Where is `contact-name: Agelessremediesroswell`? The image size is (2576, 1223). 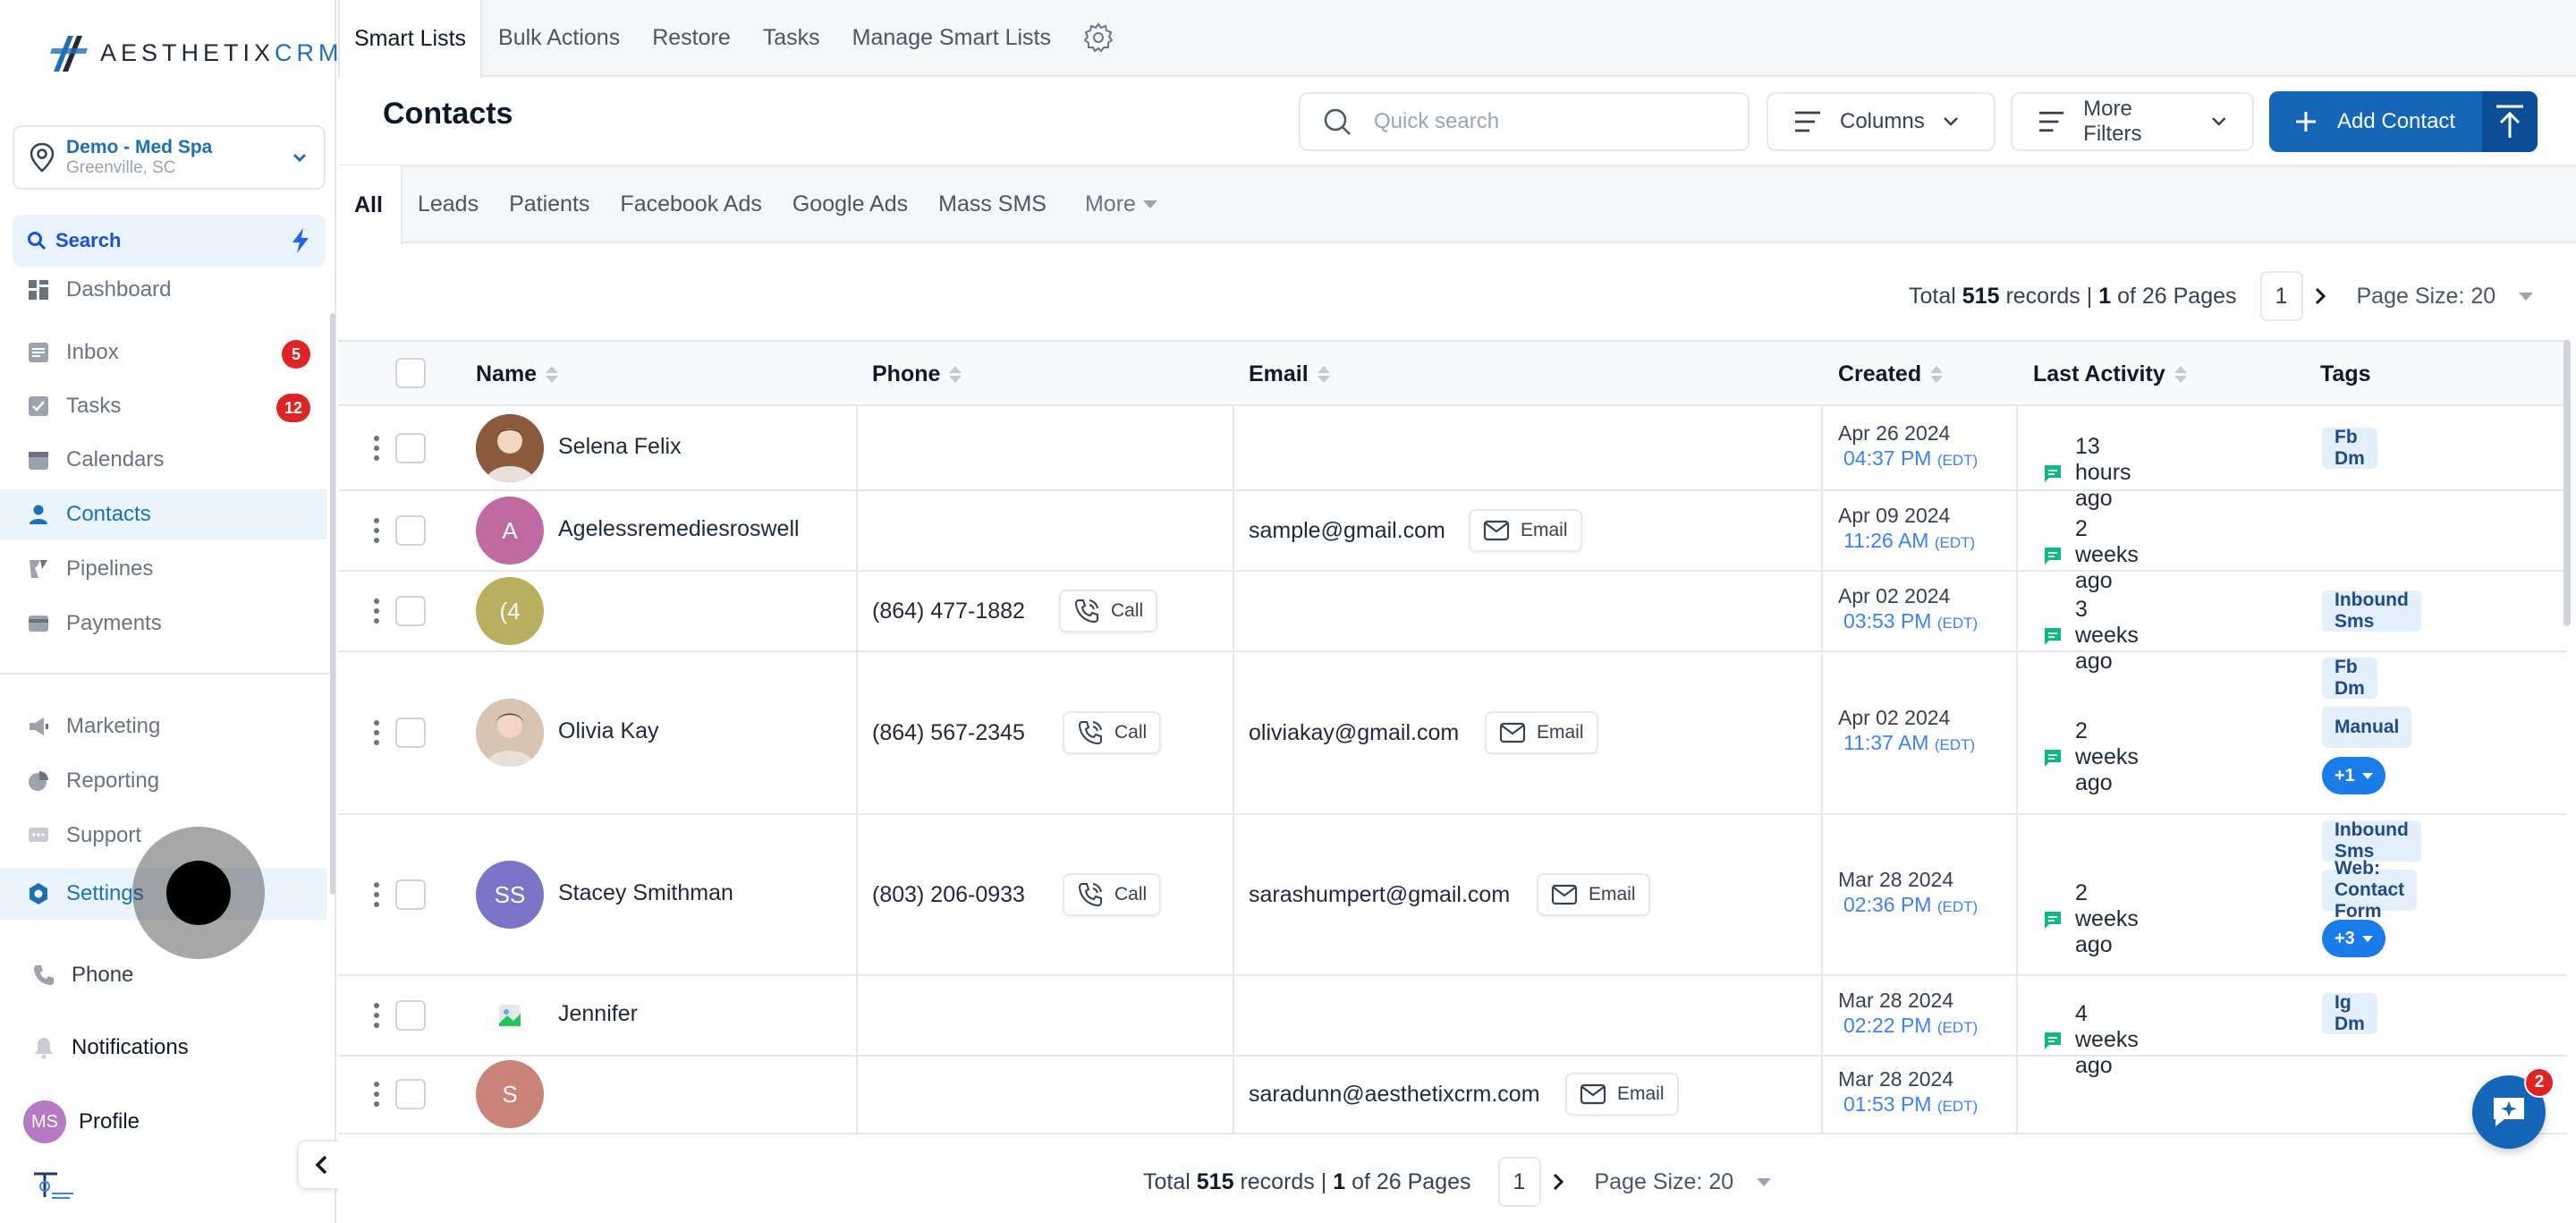
contact-name: Agelessremediesroswell is located at coordinates (679, 529).